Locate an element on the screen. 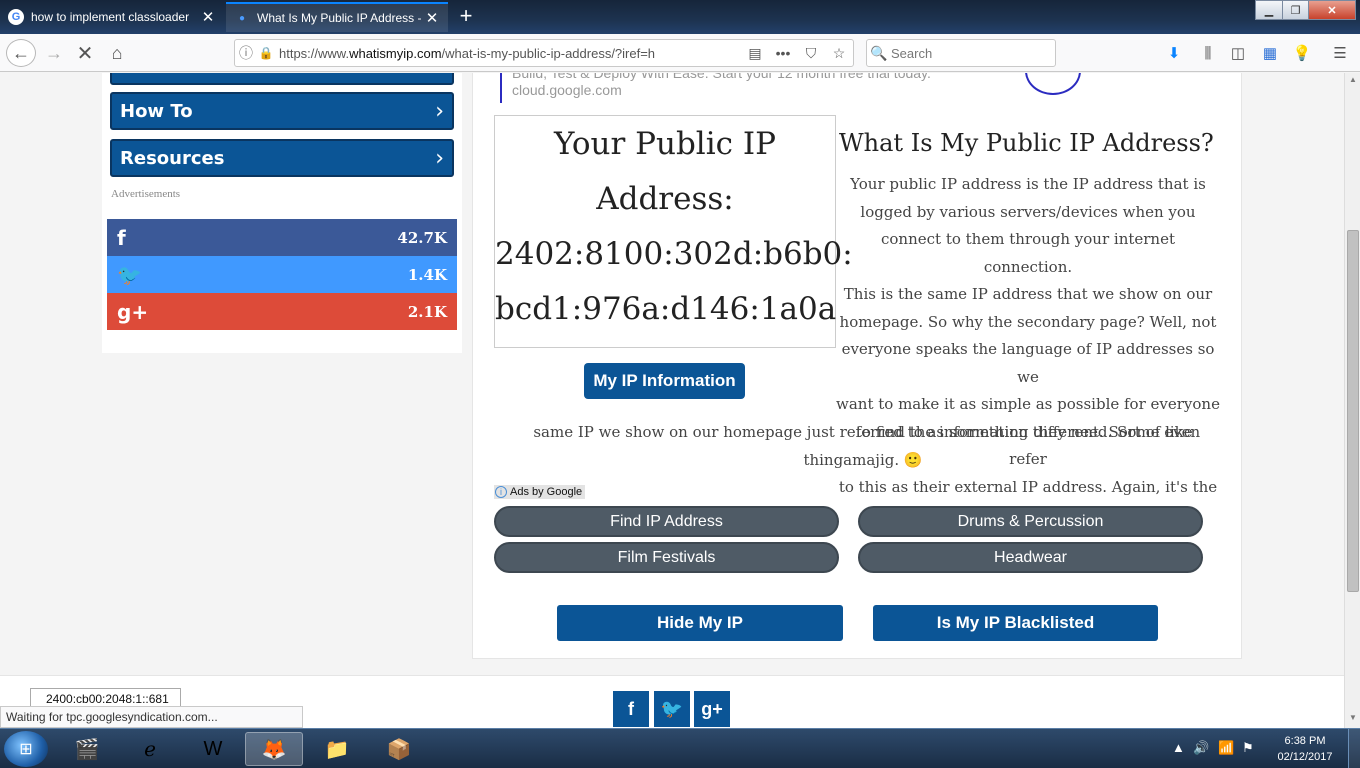  extension-grid-icon: ▦ is located at coordinates (1270, 53).